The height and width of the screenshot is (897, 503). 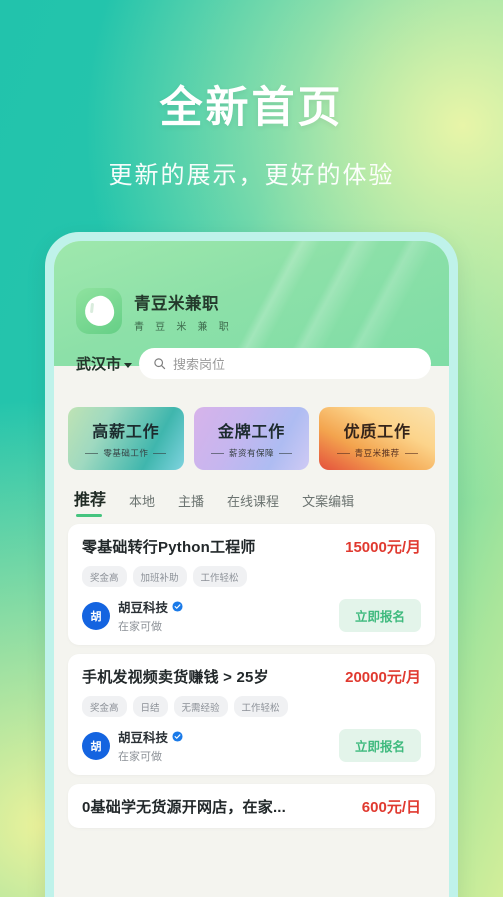 What do you see at coordinates (99, 311) in the screenshot?
I see `bean-logo-icon` at bounding box center [99, 311].